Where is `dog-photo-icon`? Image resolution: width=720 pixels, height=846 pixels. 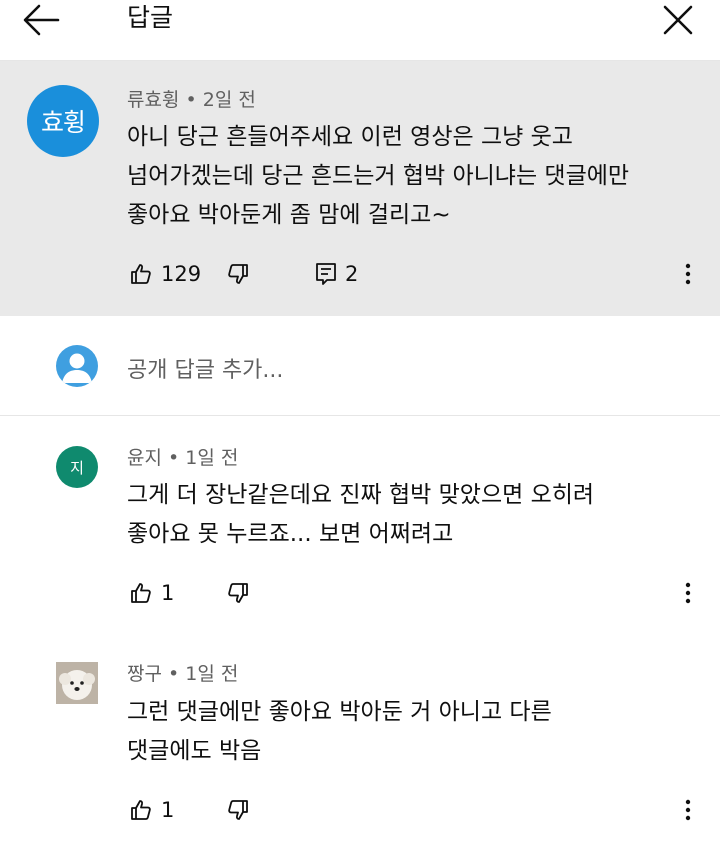 dog-photo-icon is located at coordinates (77, 683).